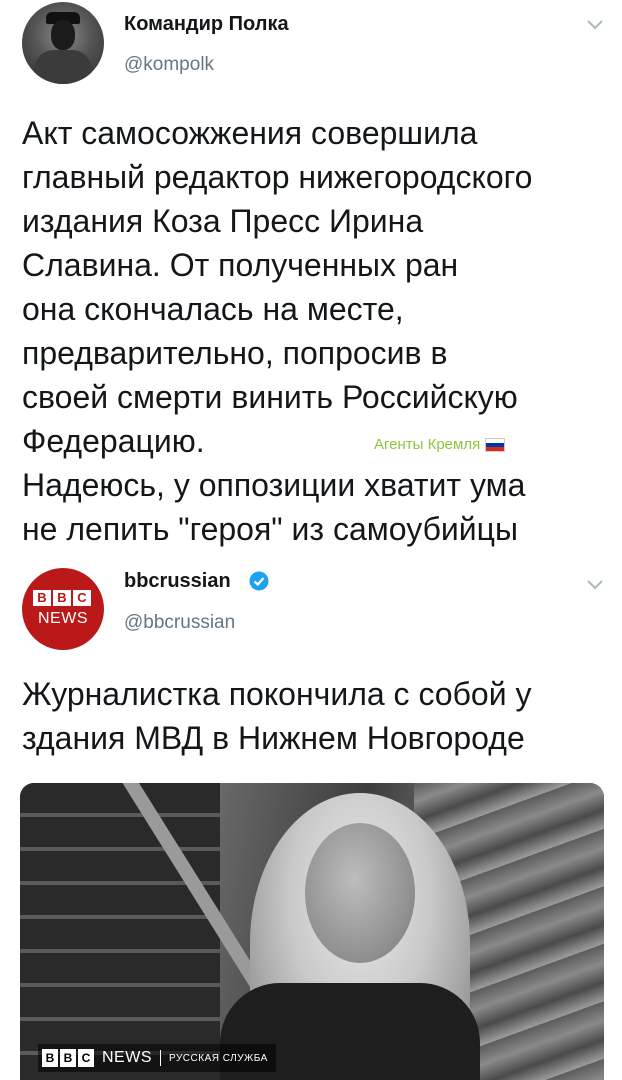 This screenshot has width=622, height=1080. I want to click on banner-service: РУССКАЯ СЛУЖБА, so click(218, 1058).